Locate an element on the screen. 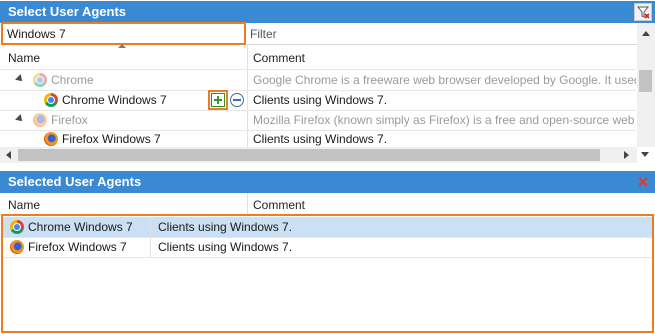 The width and height of the screenshot is (655, 334). add-button is located at coordinates (218, 100).